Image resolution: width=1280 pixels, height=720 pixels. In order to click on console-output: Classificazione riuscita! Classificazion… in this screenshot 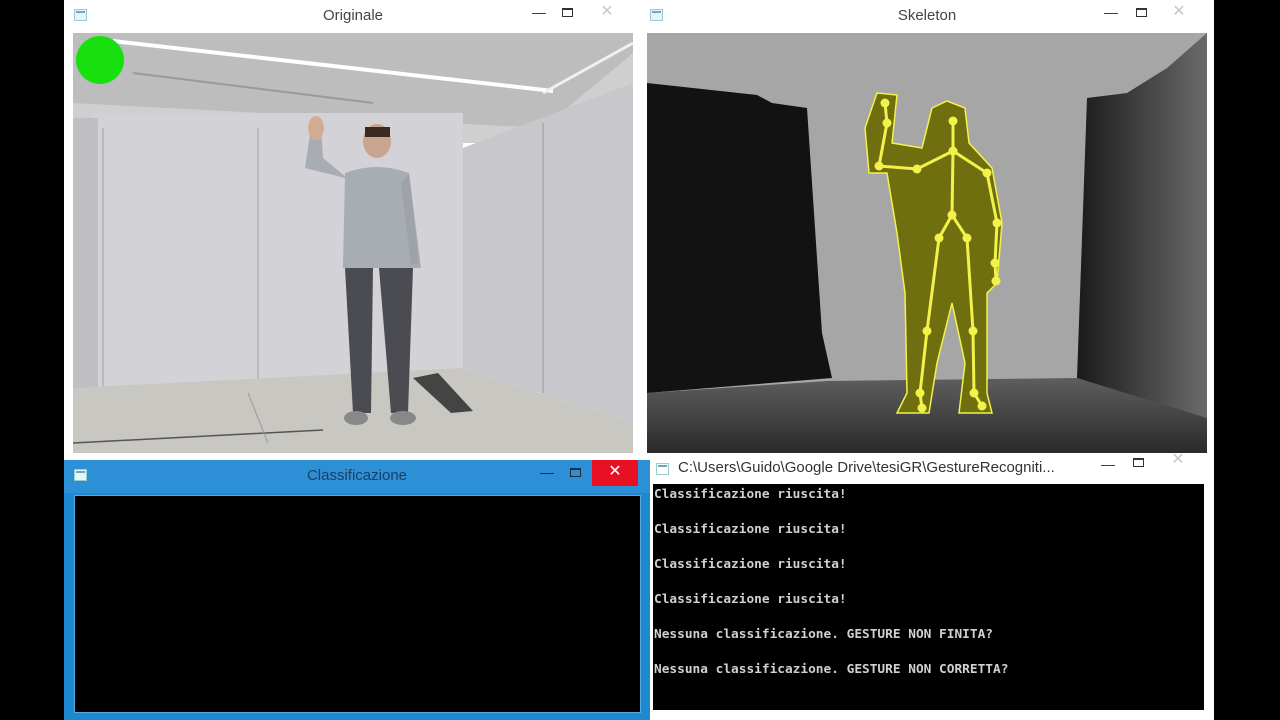, I will do `click(928, 597)`.